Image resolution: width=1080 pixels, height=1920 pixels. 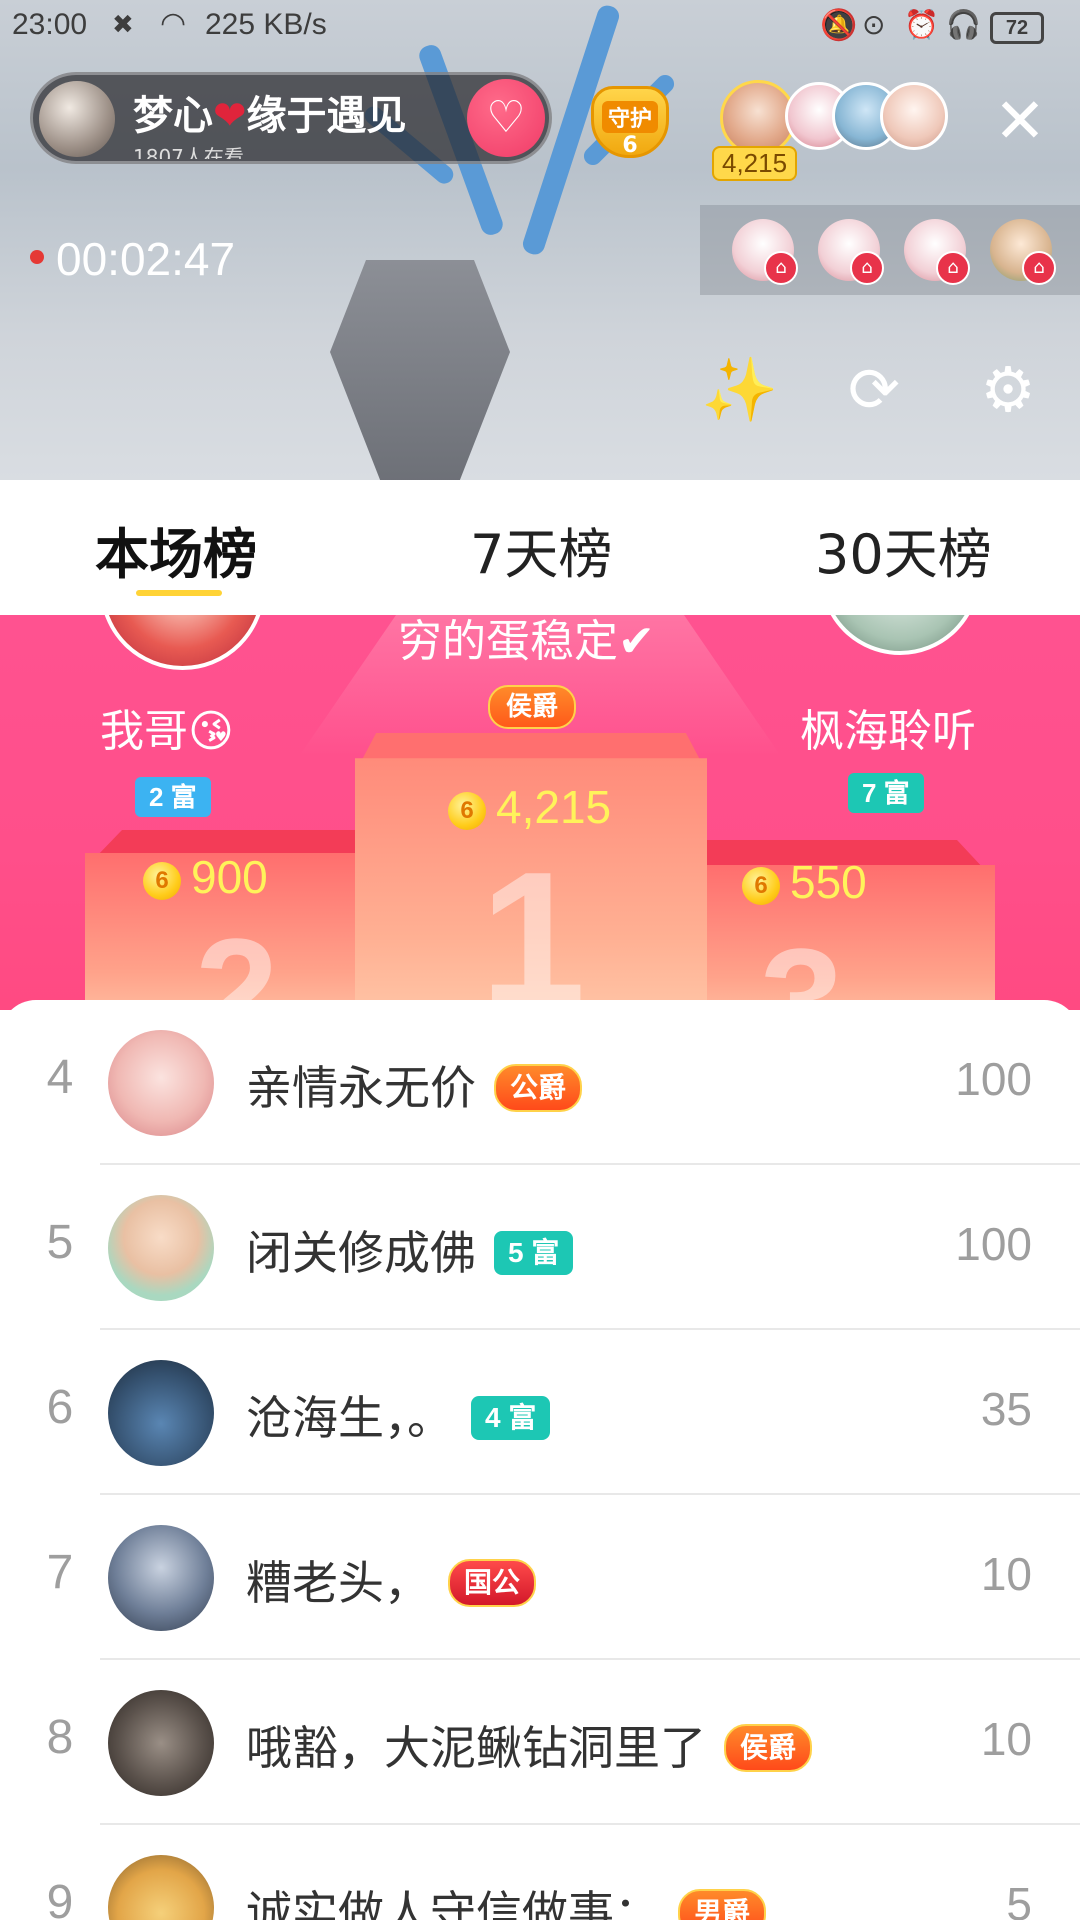 What do you see at coordinates (60, 1242) in the screenshot?
I see `rank-number: 5` at bounding box center [60, 1242].